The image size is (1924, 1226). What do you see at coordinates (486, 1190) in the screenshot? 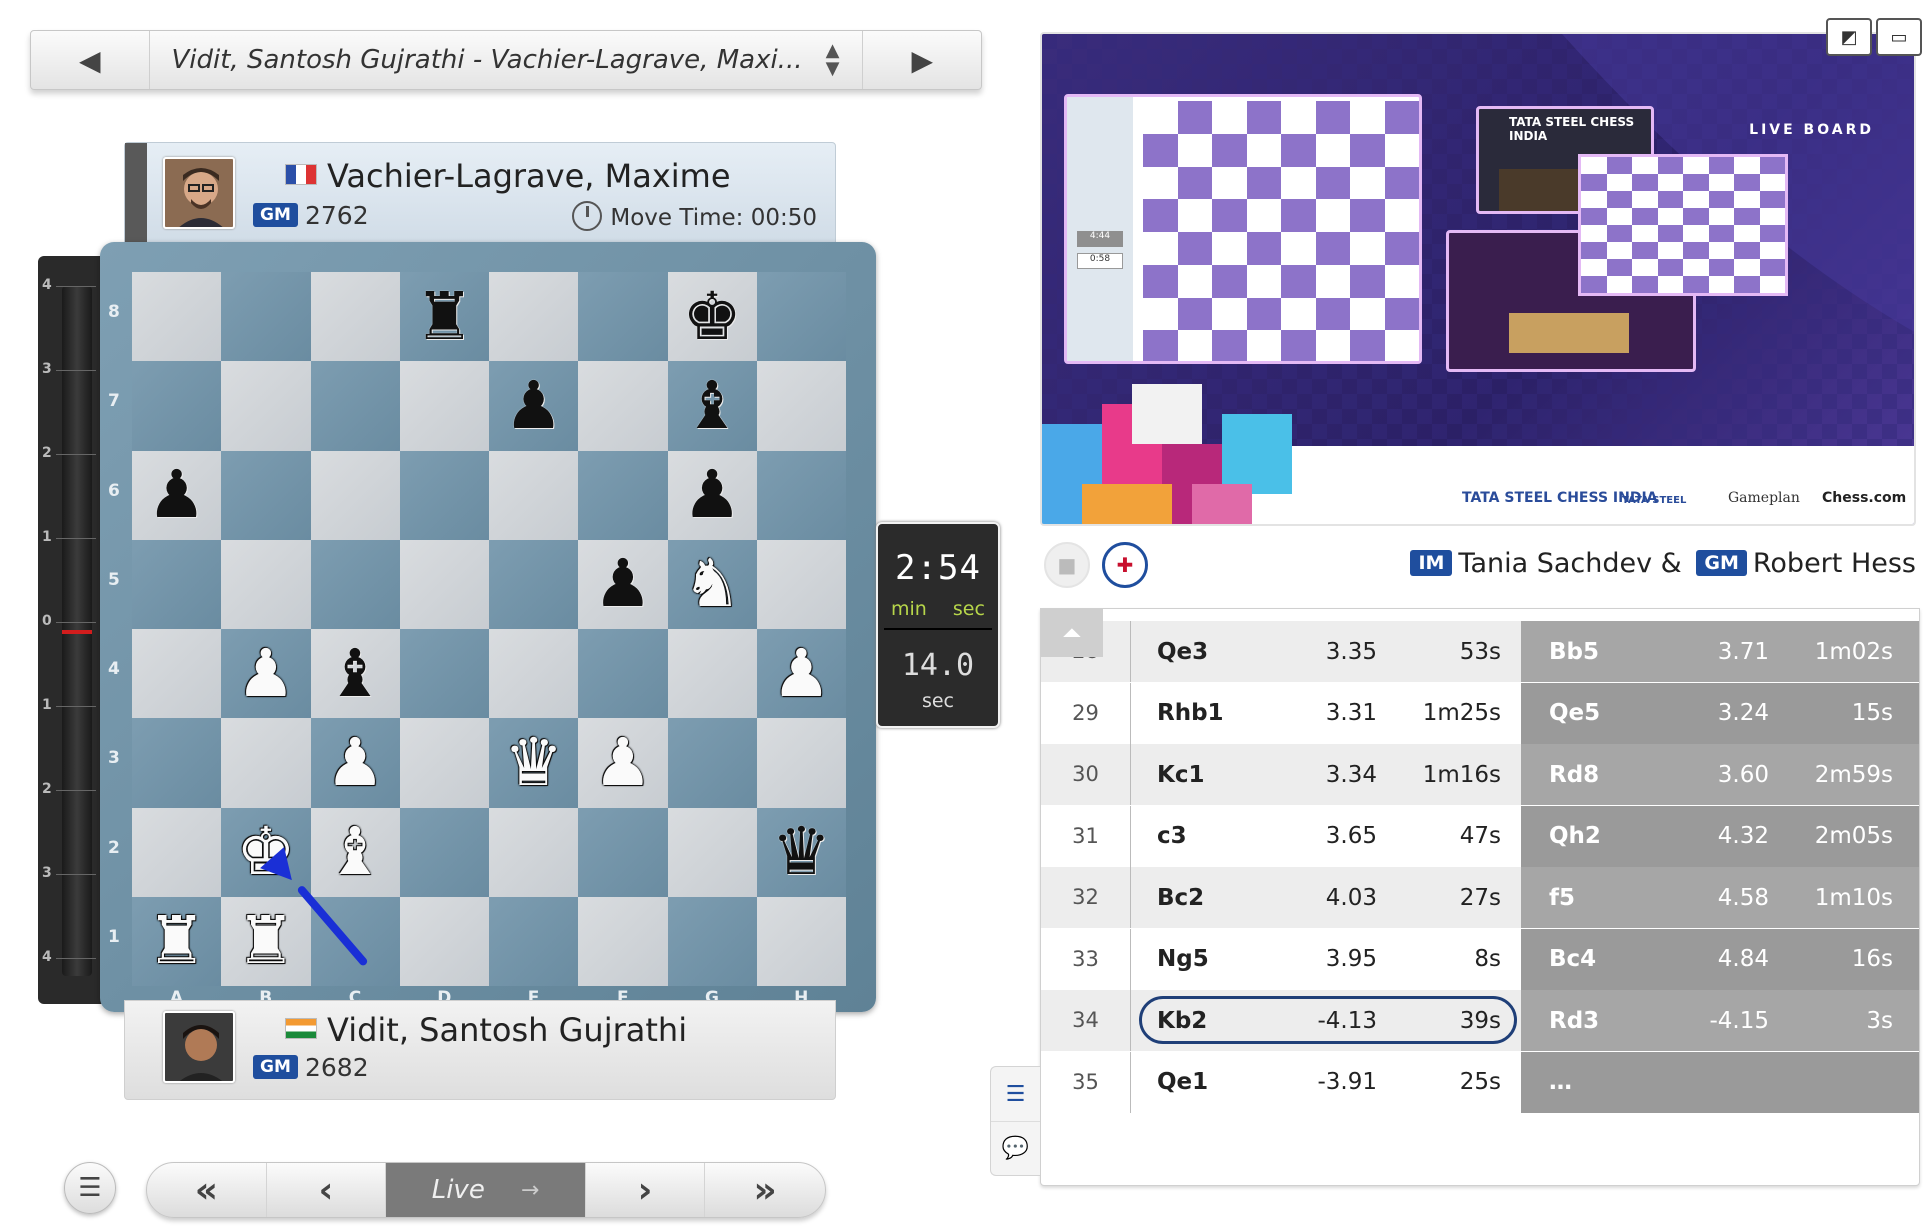
I see `live-button: Live →` at bounding box center [486, 1190].